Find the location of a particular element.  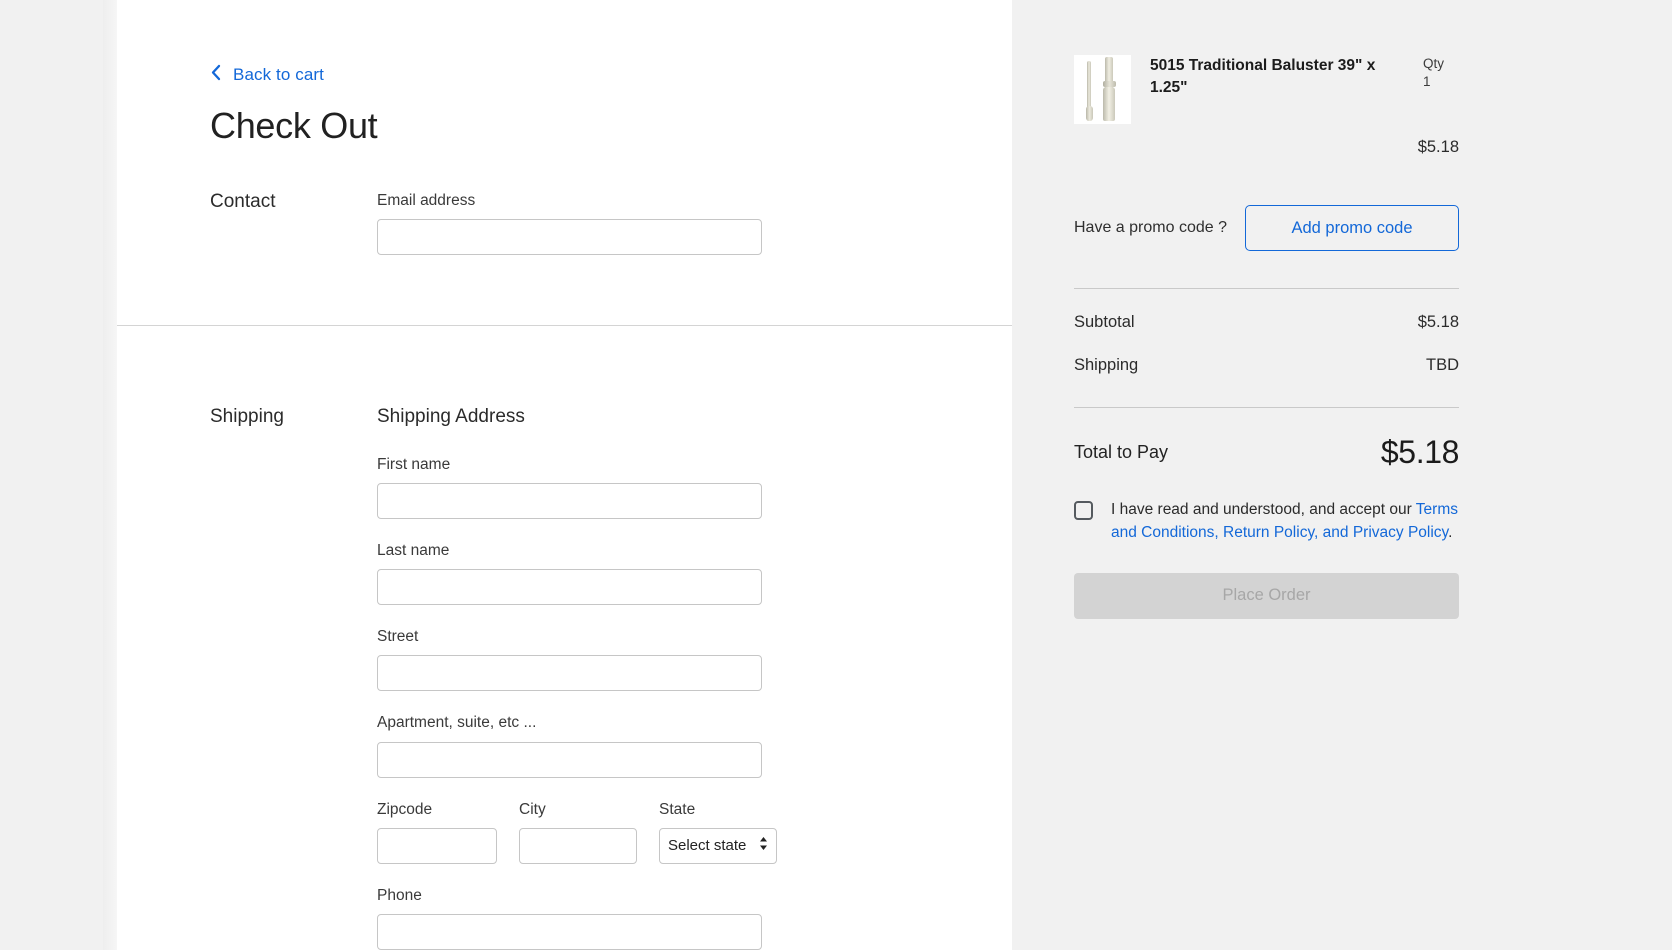

back-to-cart-label: Back to cart is located at coordinates (278, 74).